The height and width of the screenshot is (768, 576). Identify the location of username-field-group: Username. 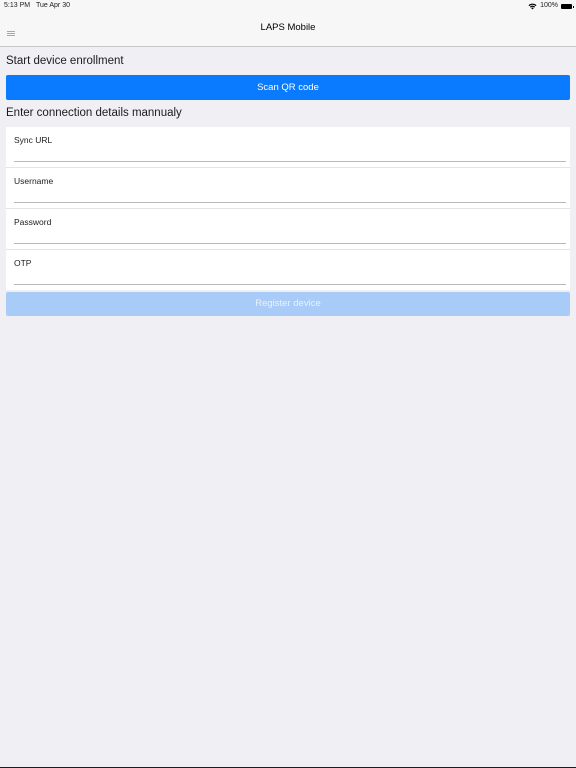
(288, 188).